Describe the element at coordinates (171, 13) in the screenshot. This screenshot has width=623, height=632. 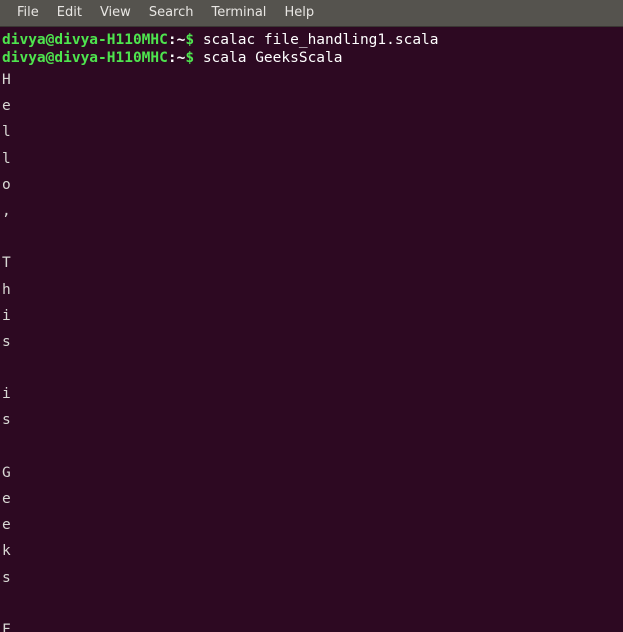
I see `menu-item-search: Search` at that location.